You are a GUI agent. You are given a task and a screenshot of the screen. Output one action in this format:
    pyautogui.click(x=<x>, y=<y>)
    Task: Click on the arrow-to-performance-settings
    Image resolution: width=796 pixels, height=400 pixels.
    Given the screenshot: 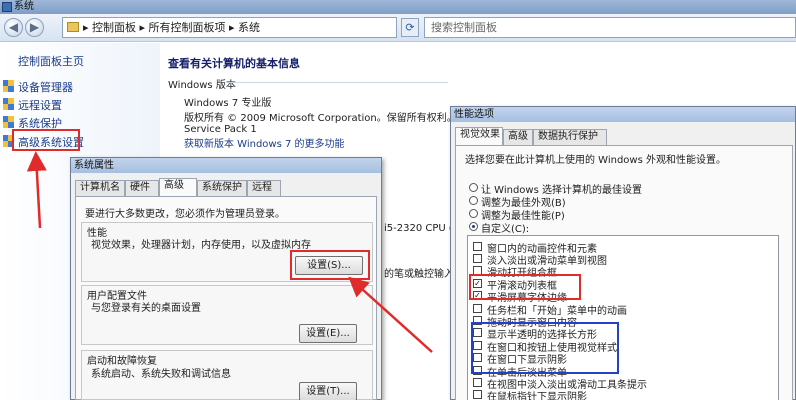 What is the action you would take?
    pyautogui.click(x=390, y=314)
    